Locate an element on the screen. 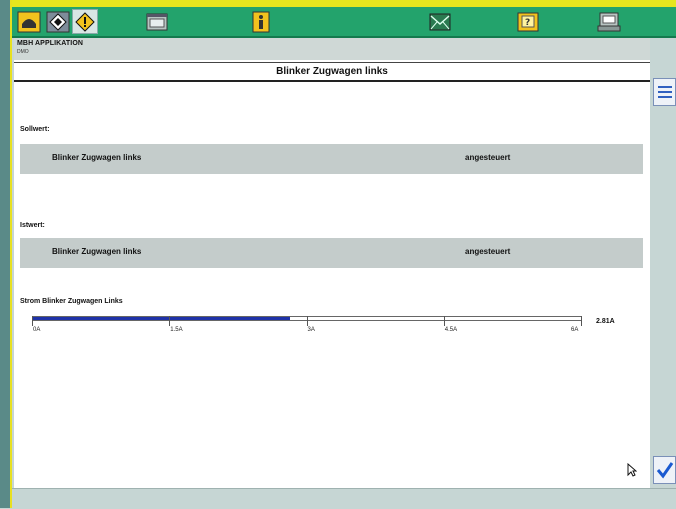 This screenshot has width=676, height=509. message-icon is located at coordinates (440, 21).